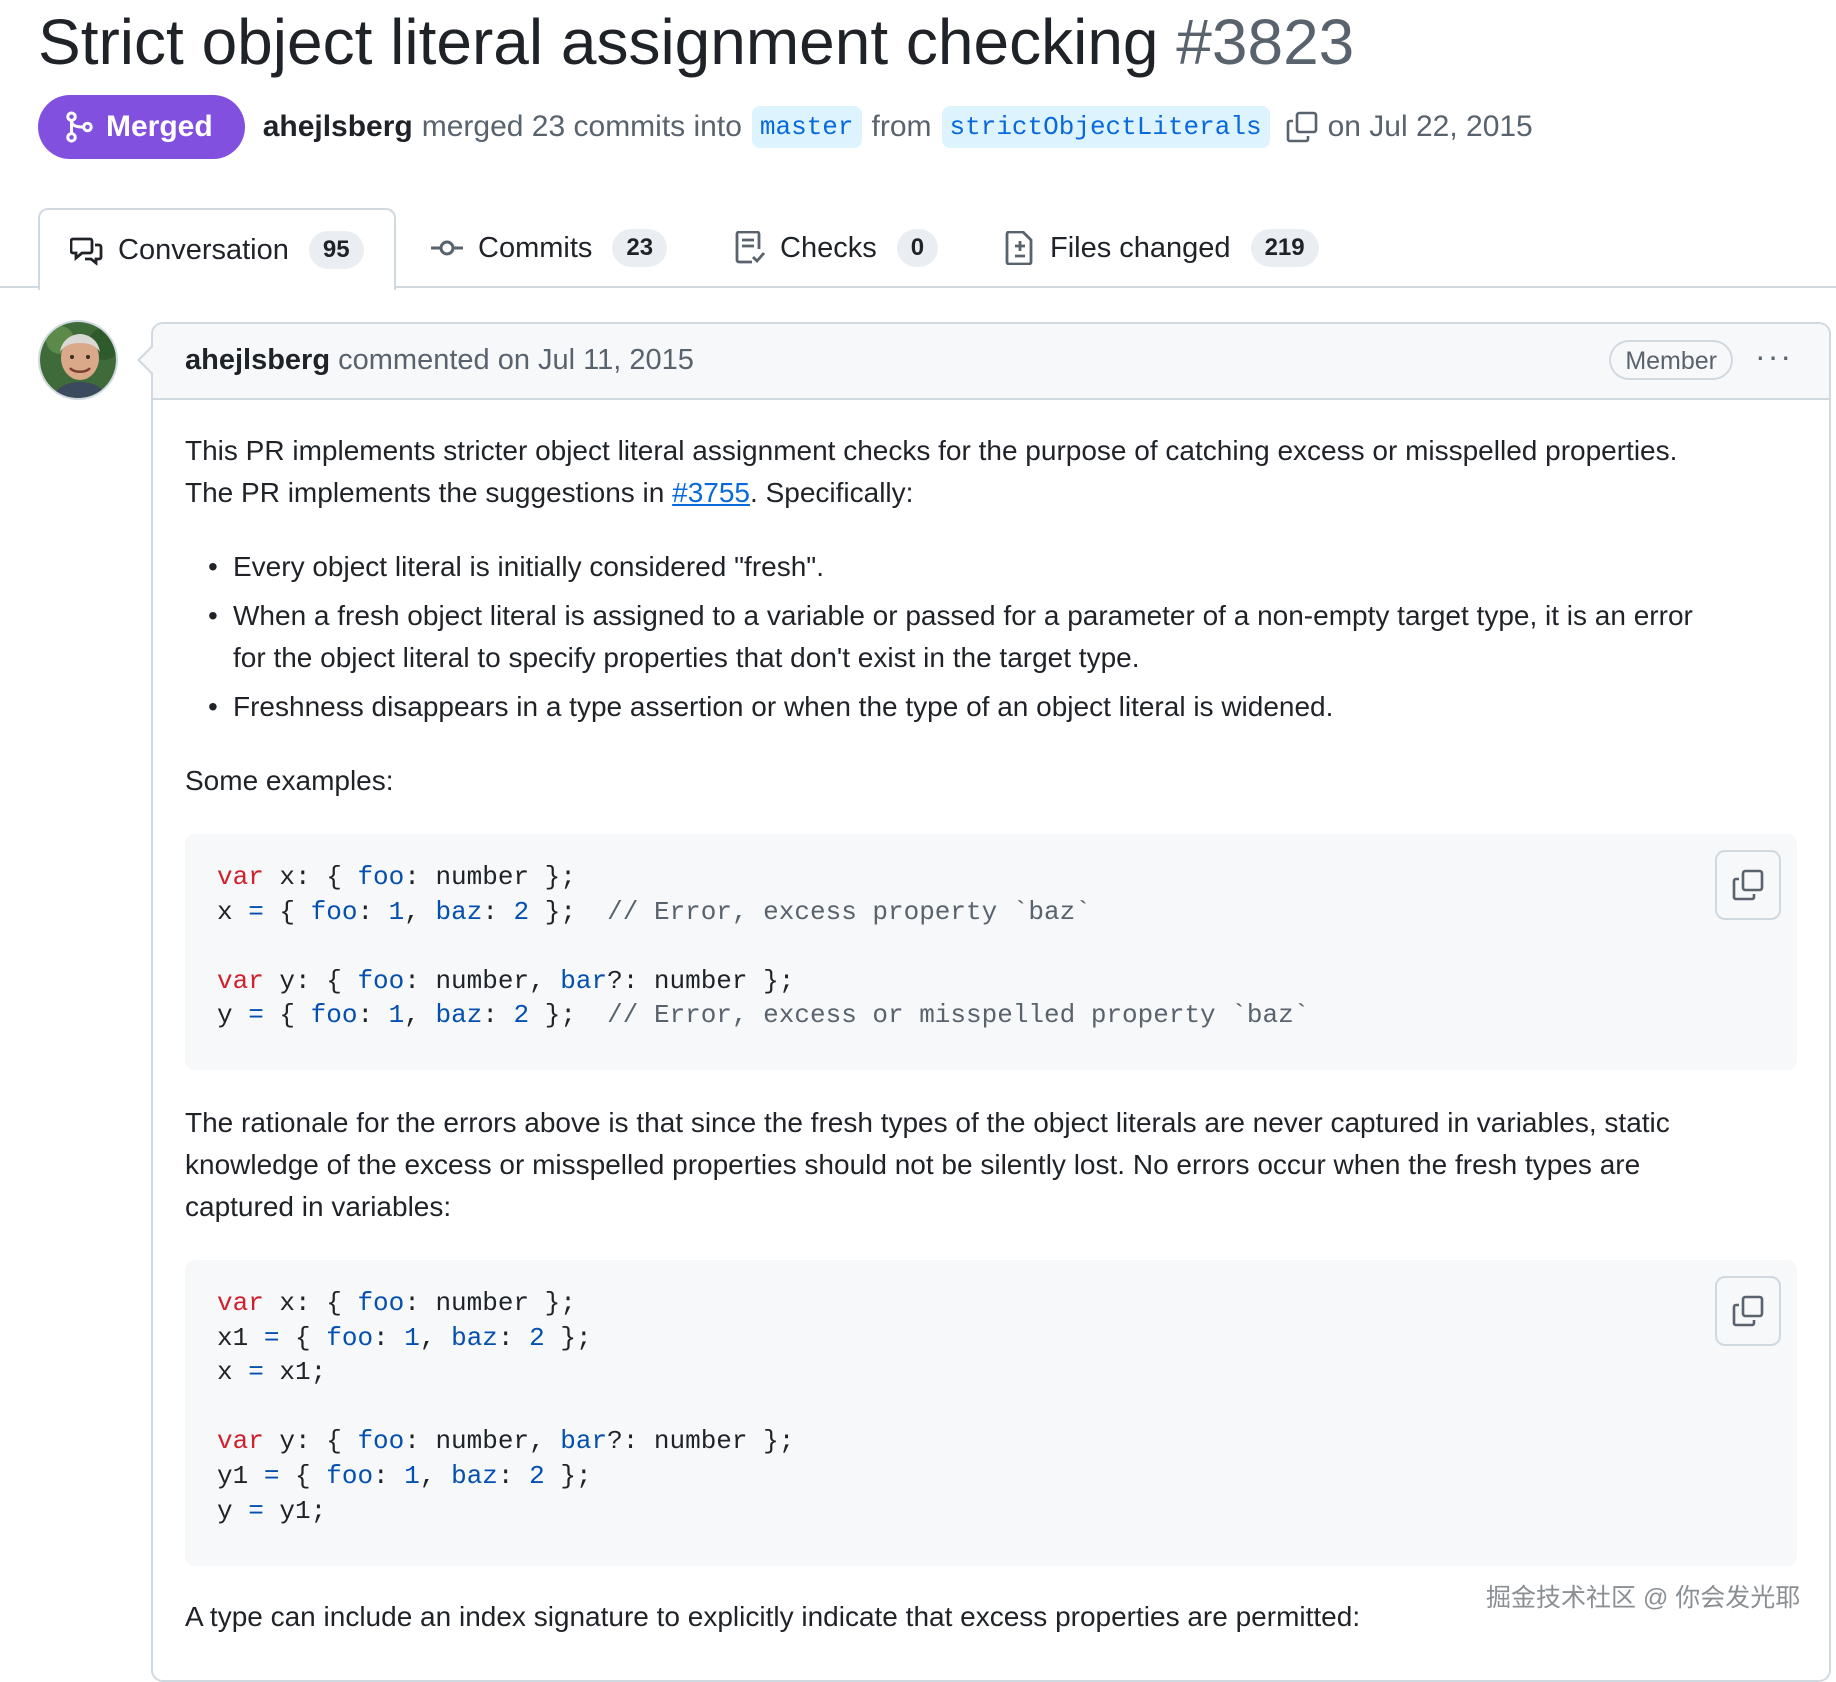  Describe the element at coordinates (1774, 356) in the screenshot. I see `comment-options-button: ···` at that location.